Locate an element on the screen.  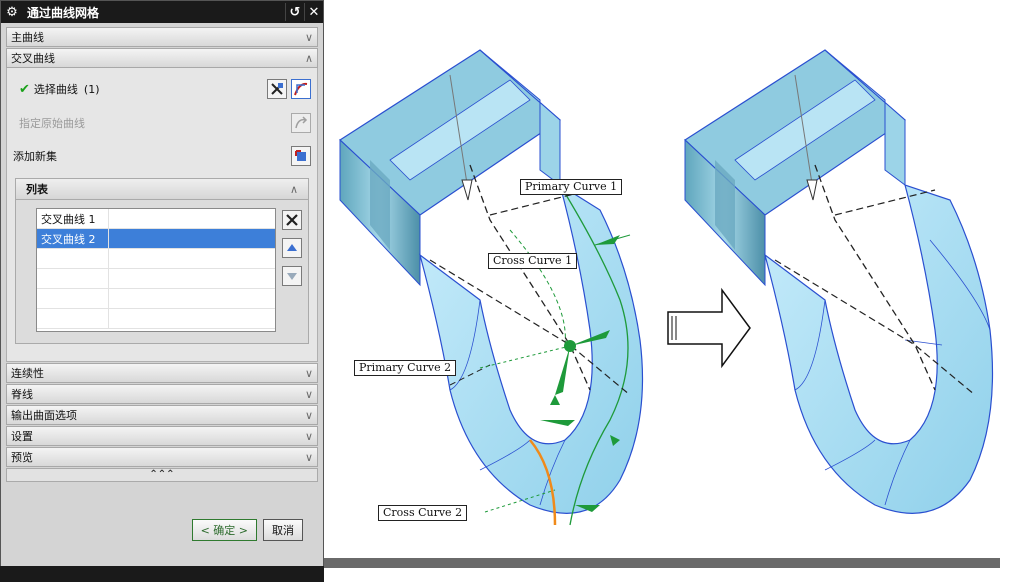
add-set-icon is located at coordinates (301, 156).